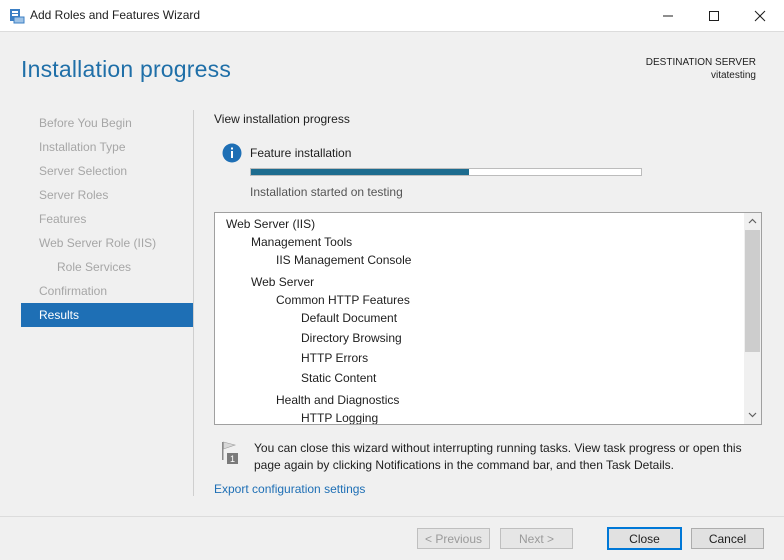  I want to click on maximize-button, so click(714, 15).